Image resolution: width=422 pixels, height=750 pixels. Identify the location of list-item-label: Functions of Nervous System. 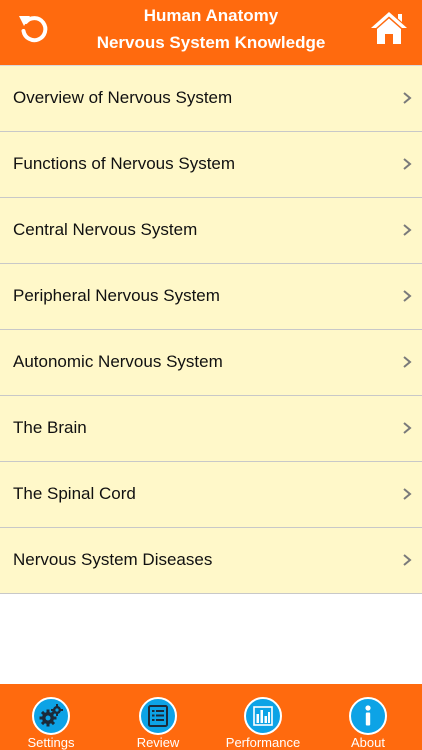
(124, 163).